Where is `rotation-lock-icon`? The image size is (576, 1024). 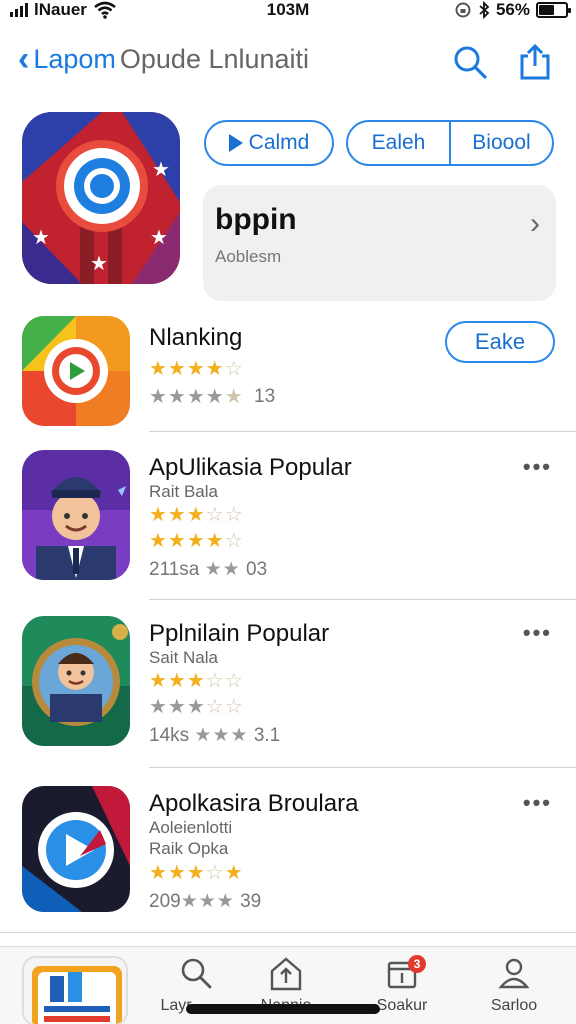 rotation-lock-icon is located at coordinates (463, 10).